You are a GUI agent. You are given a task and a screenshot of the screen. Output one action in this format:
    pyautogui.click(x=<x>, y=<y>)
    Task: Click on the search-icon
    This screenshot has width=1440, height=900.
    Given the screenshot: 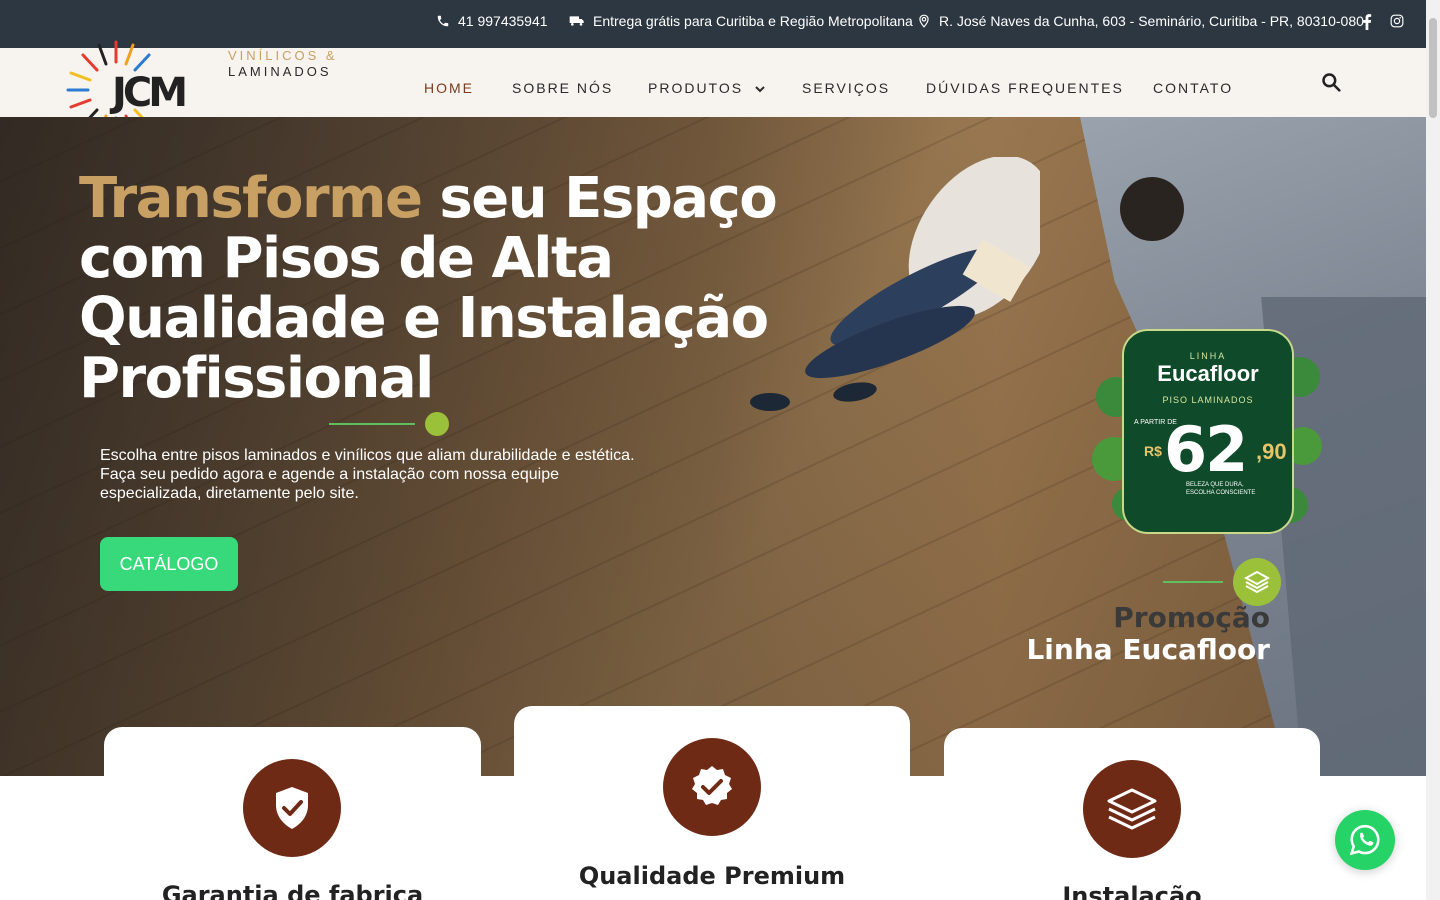 What is the action you would take?
    pyautogui.click(x=1331, y=82)
    